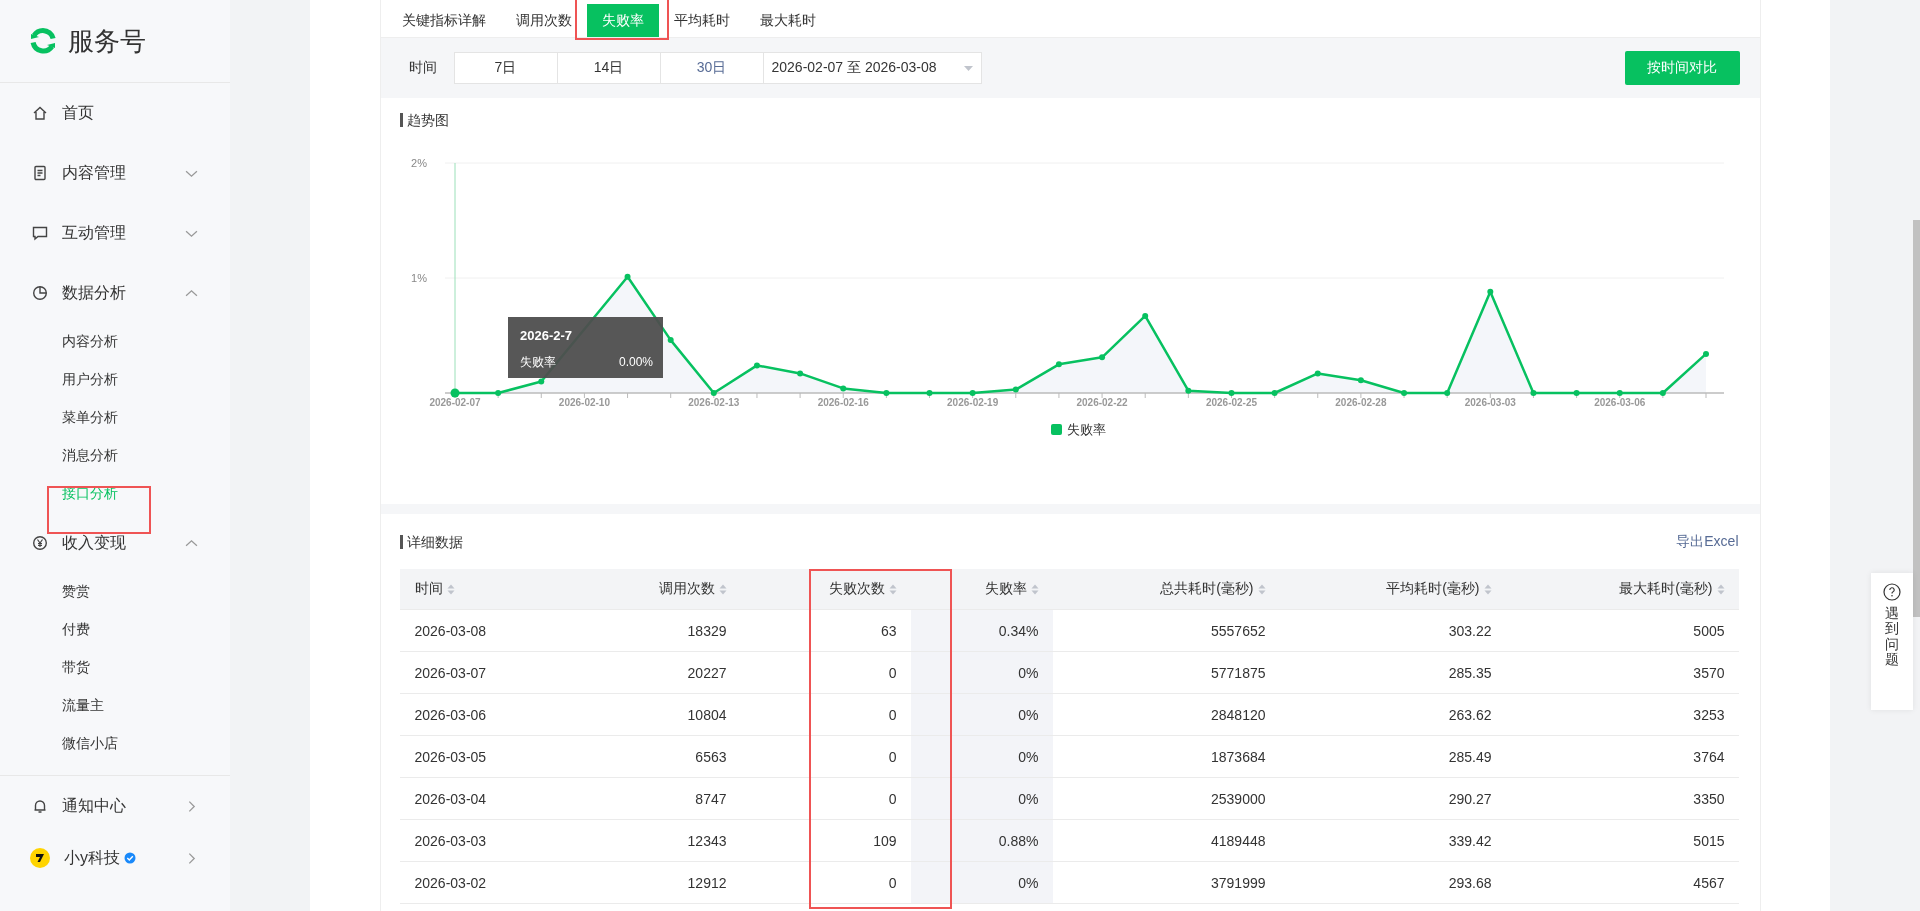 Image resolution: width=1920 pixels, height=911 pixels. Describe the element at coordinates (115, 418) in the screenshot. I see `nav-subitem: 菜单分析` at that location.